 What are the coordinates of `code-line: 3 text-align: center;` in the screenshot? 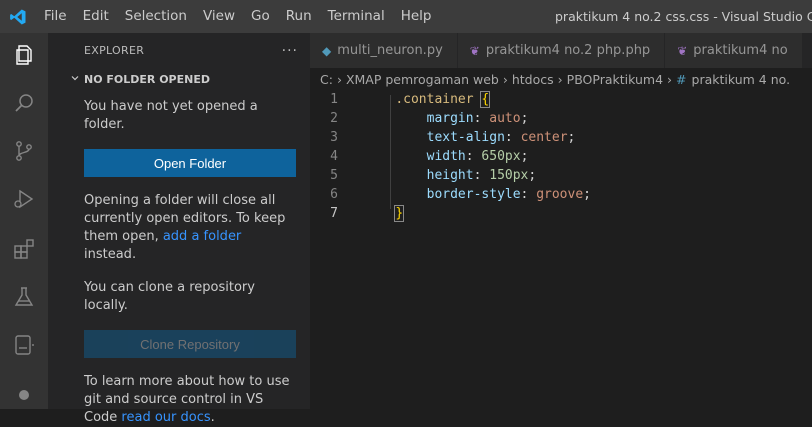 It's located at (561, 137).